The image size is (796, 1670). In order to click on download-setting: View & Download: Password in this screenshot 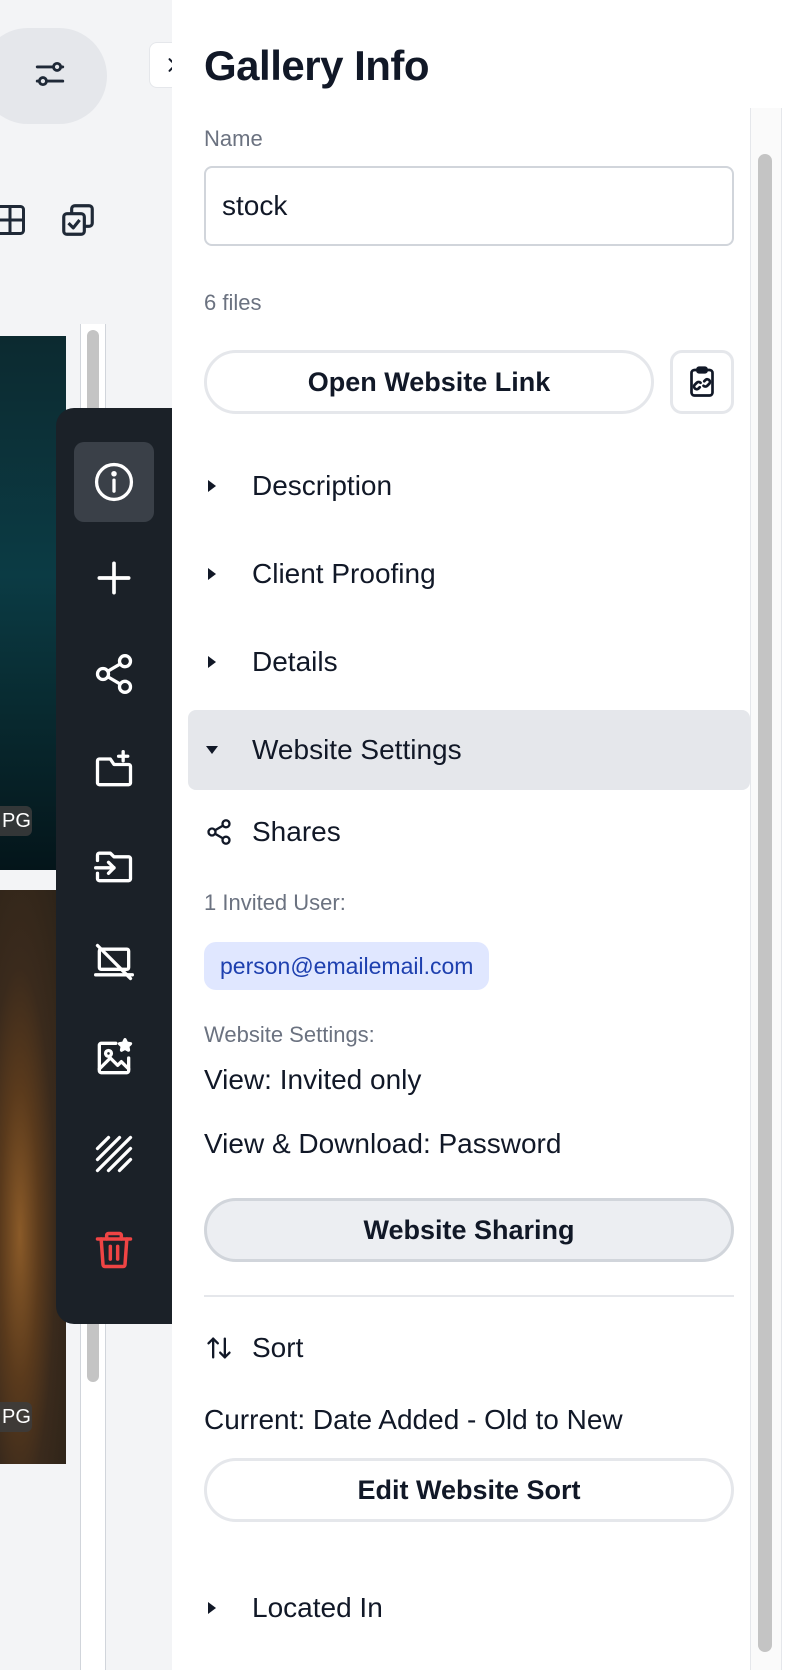, I will do `click(383, 1143)`.